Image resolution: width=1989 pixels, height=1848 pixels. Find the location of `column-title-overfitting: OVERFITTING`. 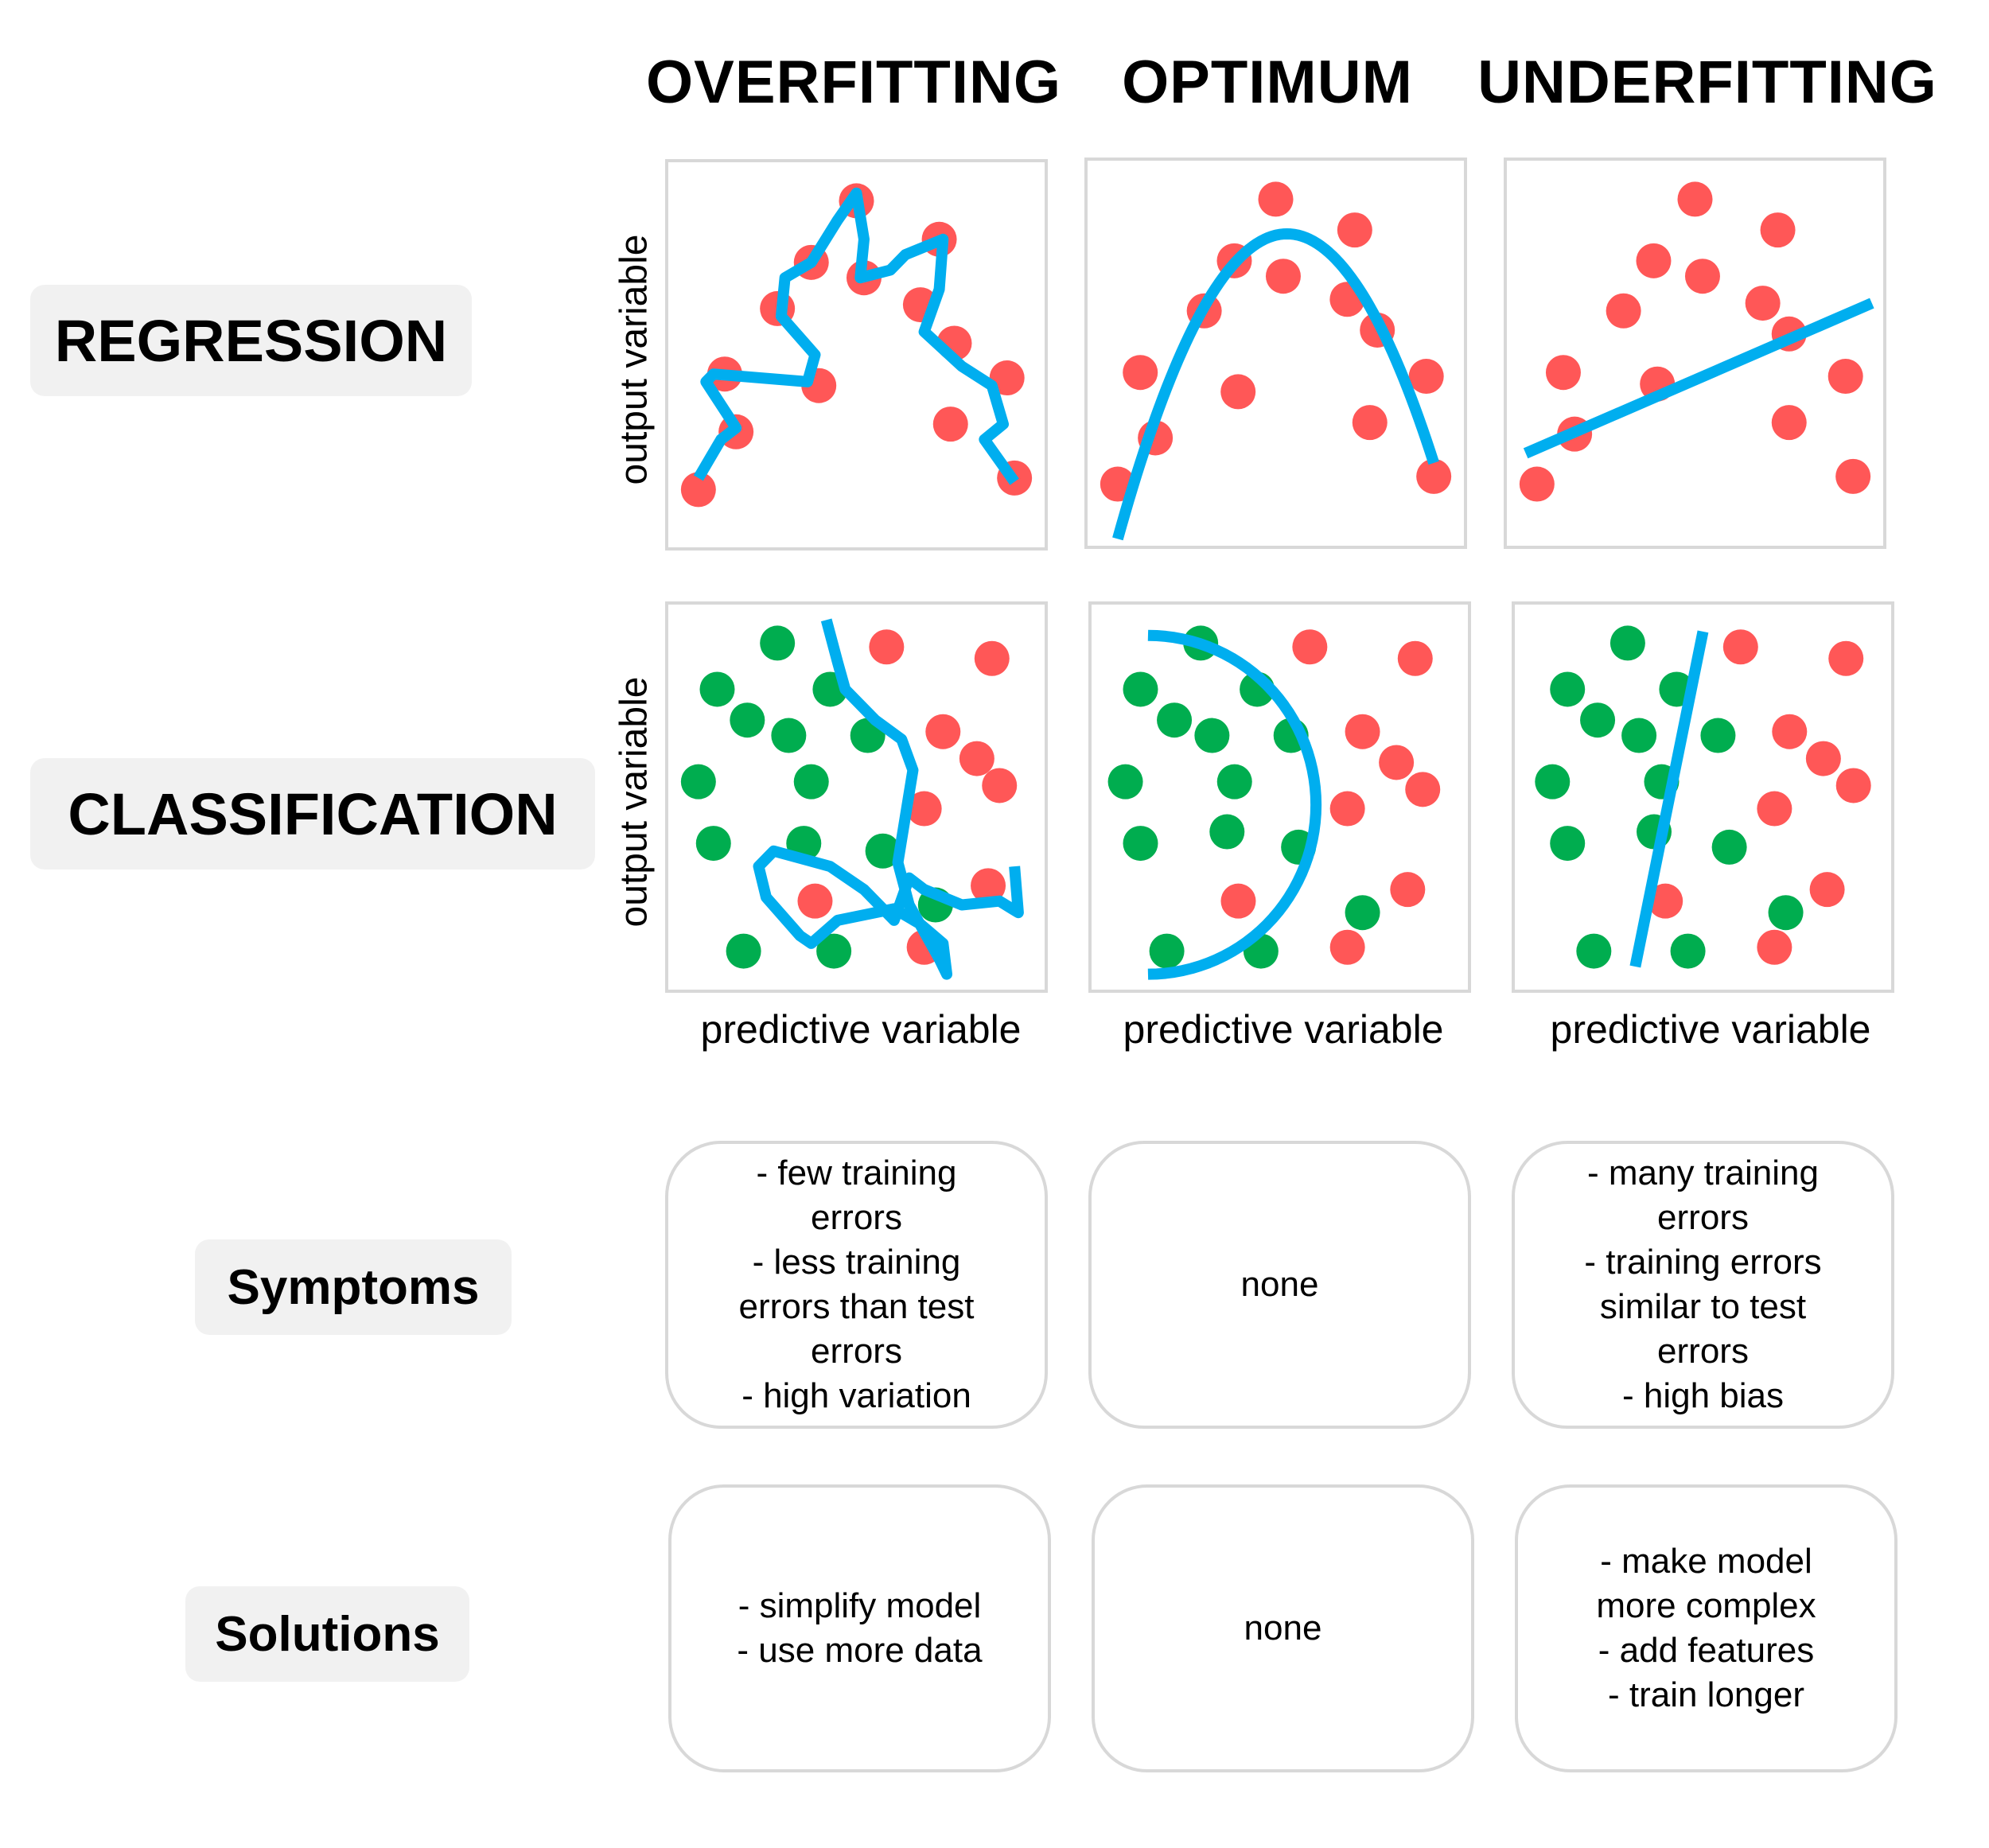

column-title-overfitting: OVERFITTING is located at coordinates (853, 82).